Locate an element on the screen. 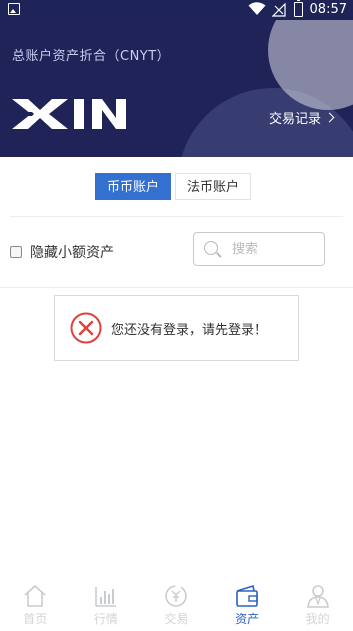 The height and width of the screenshot is (631, 353). profile-icon is located at coordinates (317, 596).